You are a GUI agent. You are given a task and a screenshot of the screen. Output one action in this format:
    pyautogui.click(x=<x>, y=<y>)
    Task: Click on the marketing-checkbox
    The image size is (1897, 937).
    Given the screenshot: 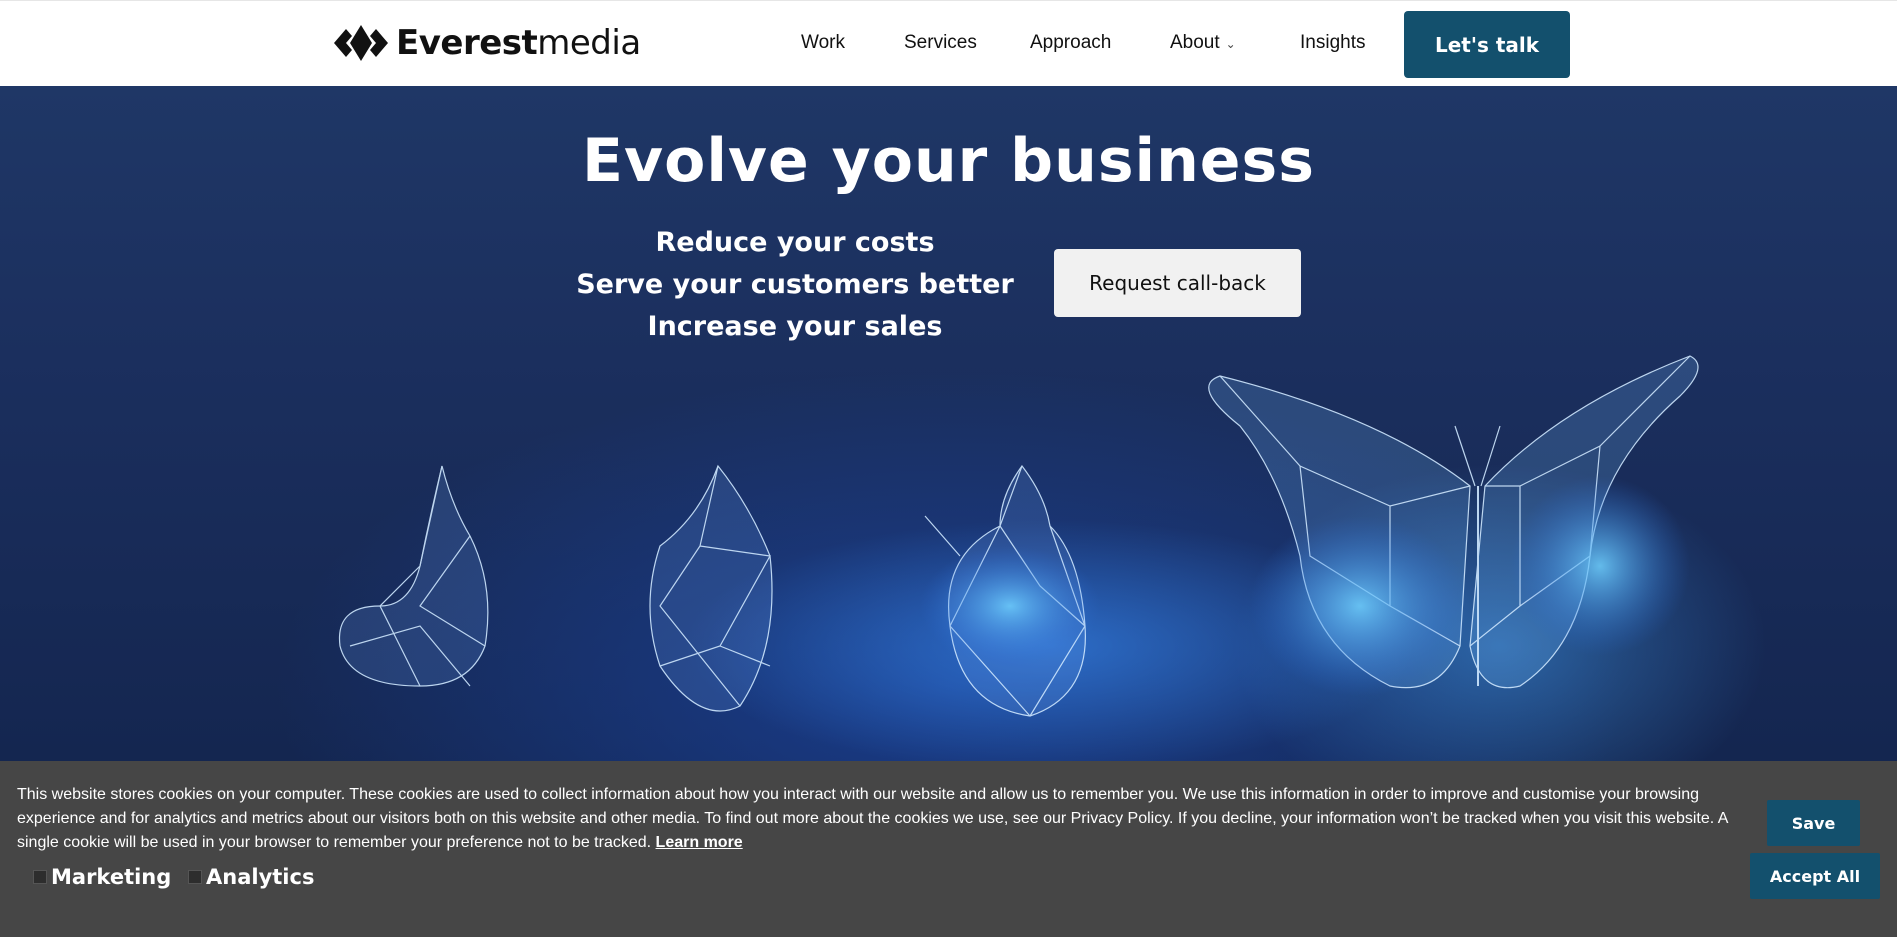 What is the action you would take?
    pyautogui.click(x=40, y=877)
    